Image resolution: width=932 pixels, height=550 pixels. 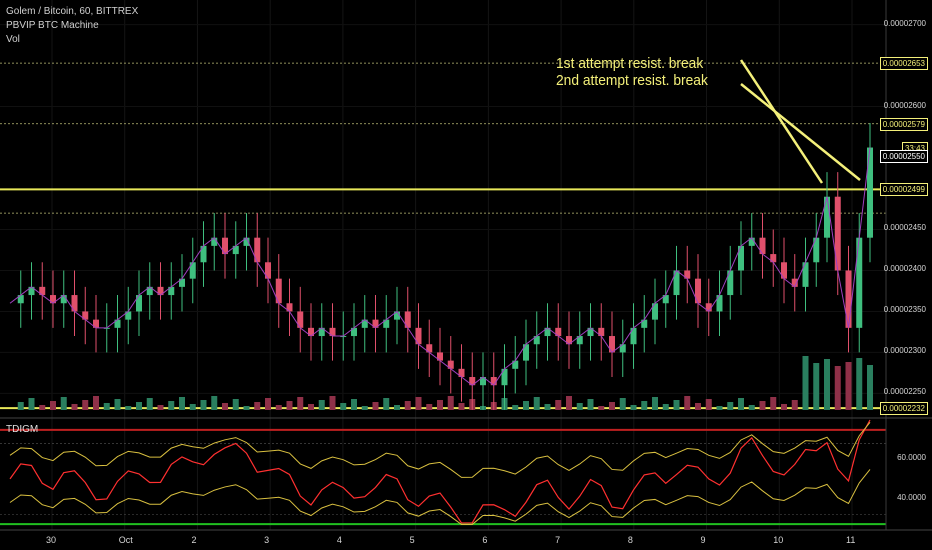 I want to click on price-tag: 0.00002232, so click(x=903, y=409).